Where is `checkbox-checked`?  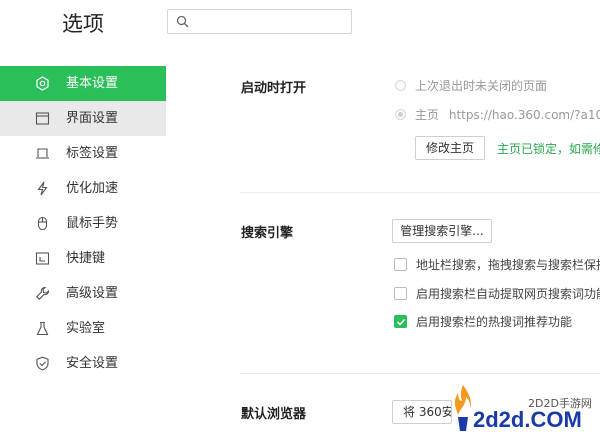 checkbox-checked is located at coordinates (400, 321).